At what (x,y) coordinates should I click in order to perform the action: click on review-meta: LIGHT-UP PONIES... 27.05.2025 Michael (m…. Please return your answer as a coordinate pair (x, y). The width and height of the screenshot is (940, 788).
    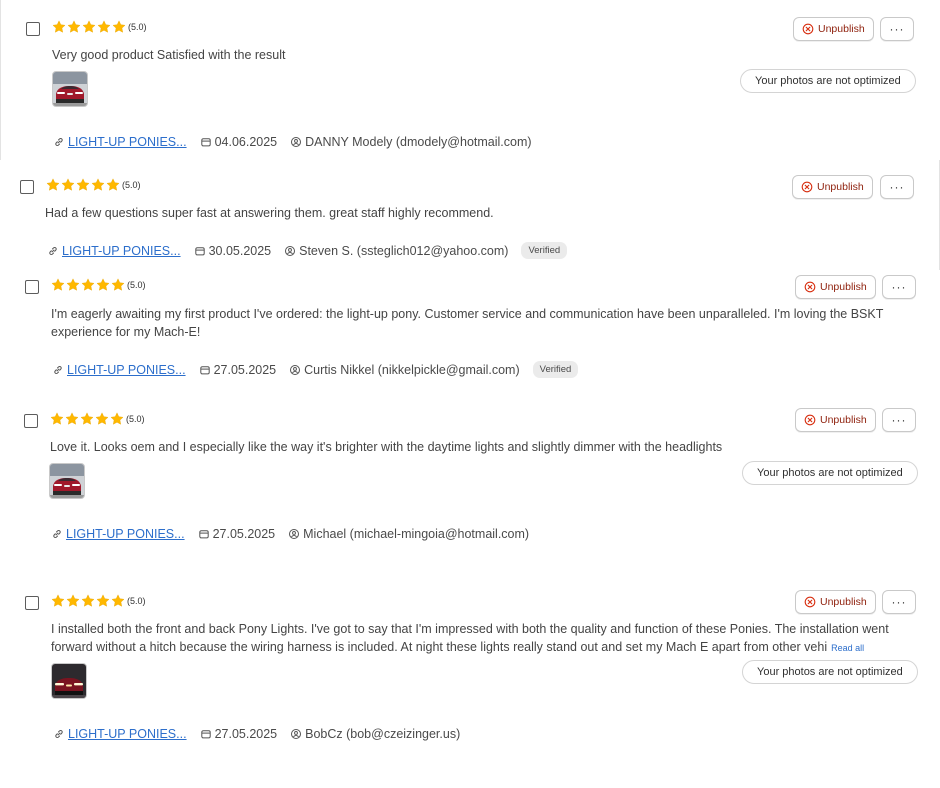
    Looking at the image, I should click on (296, 534).